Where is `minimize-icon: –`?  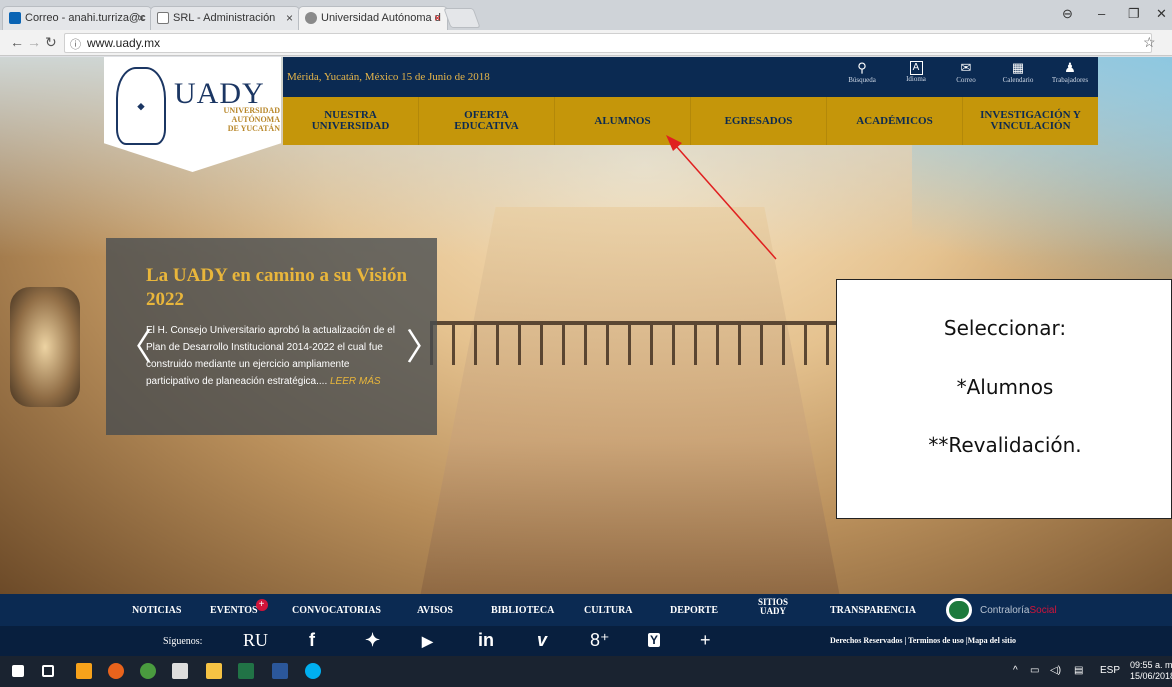 minimize-icon: – is located at coordinates (1101, 13).